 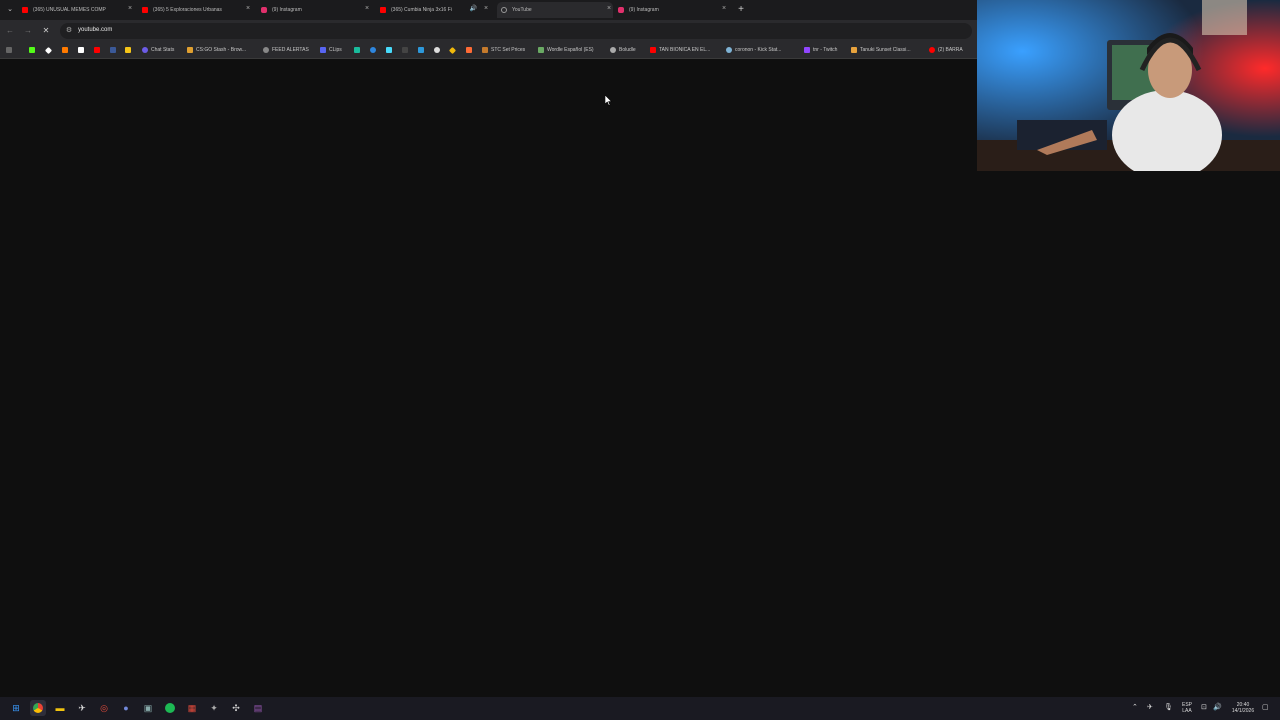 I want to click on bookmark-feed-alertas: FEED ALERTAS, so click(x=286, y=50).